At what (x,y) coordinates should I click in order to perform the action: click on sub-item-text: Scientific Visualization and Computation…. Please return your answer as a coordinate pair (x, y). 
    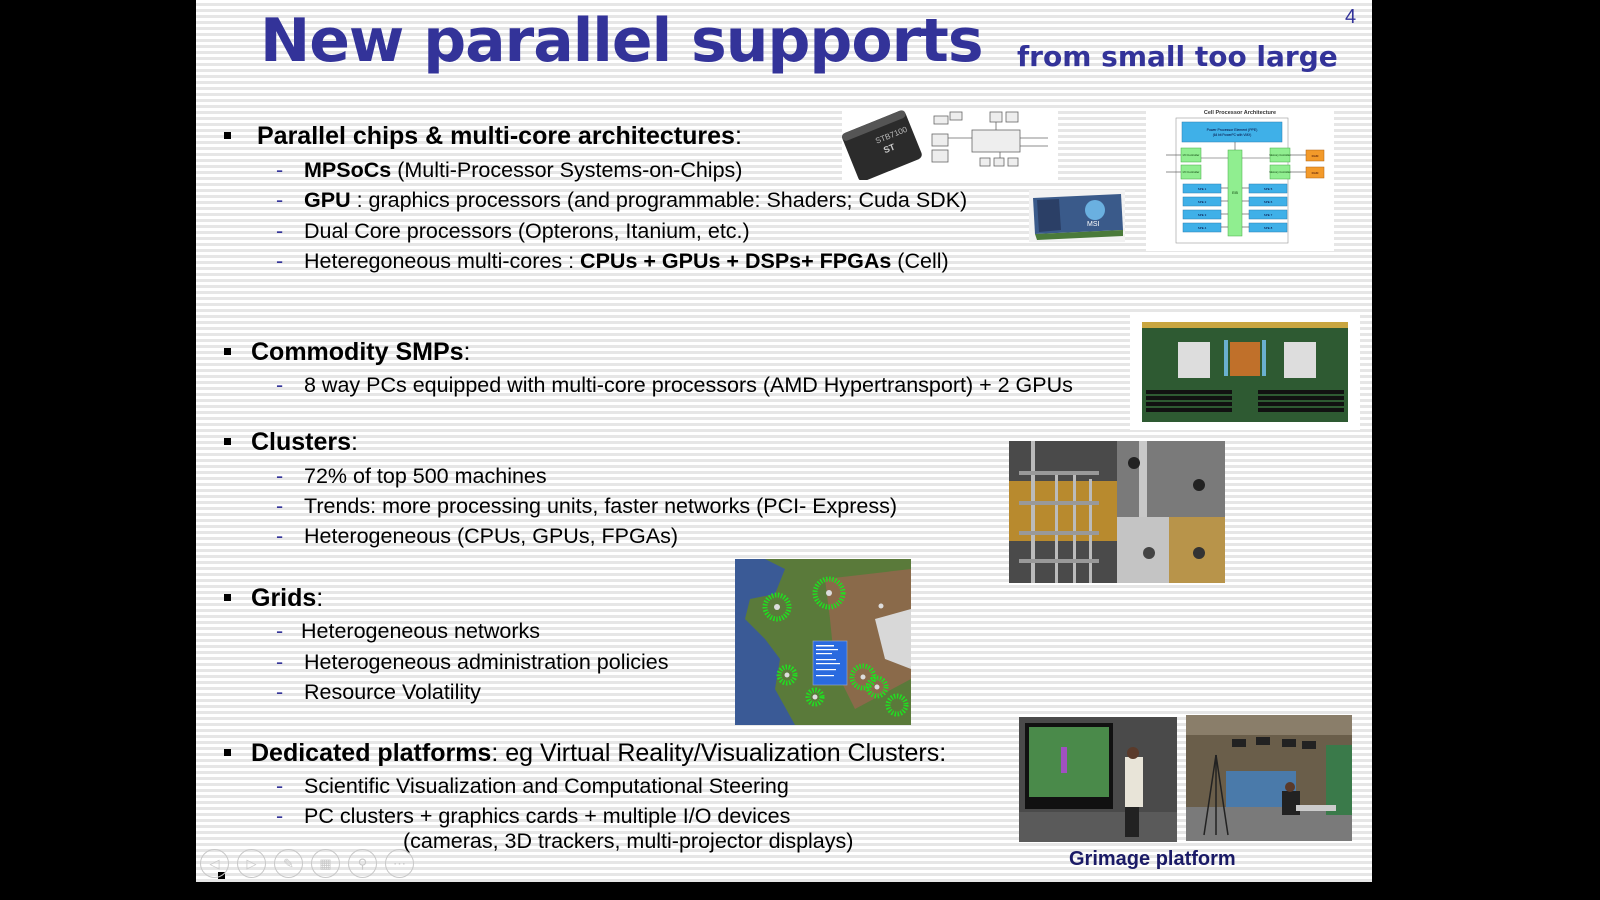
    Looking at the image, I should click on (546, 786).